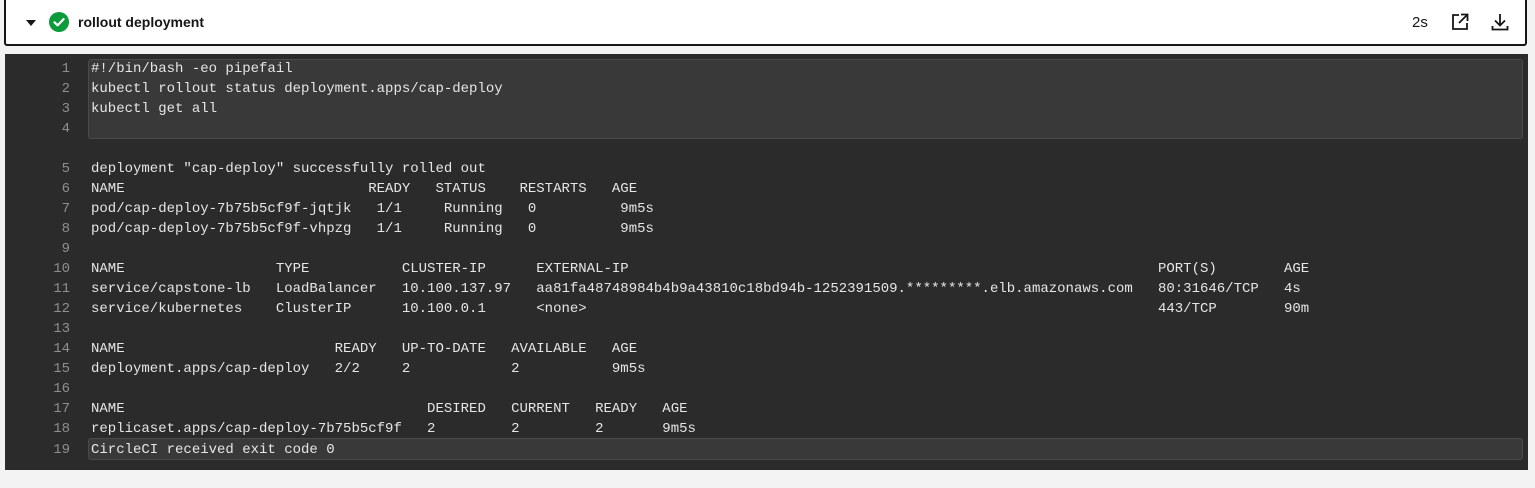 This screenshot has width=1535, height=488. Describe the element at coordinates (65, 249) in the screenshot. I see `line-number: 9` at that location.